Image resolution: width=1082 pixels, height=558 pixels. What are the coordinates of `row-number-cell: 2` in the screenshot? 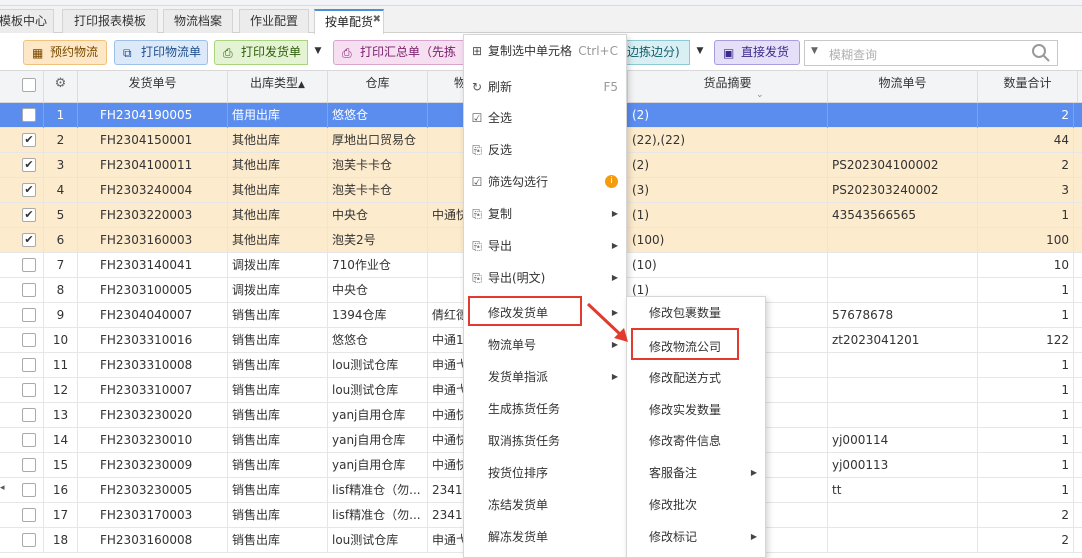 It's located at (61, 140).